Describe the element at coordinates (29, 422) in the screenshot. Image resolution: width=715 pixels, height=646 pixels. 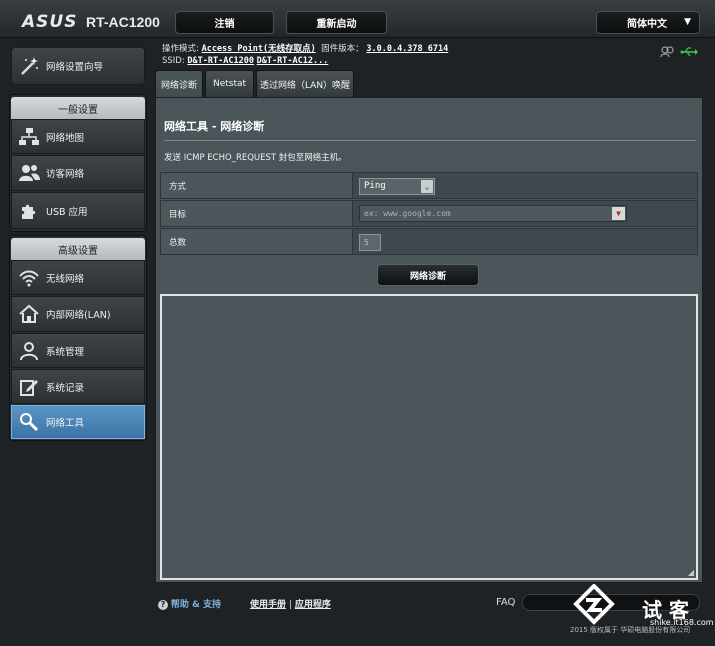
I see `wrench-icon` at that location.